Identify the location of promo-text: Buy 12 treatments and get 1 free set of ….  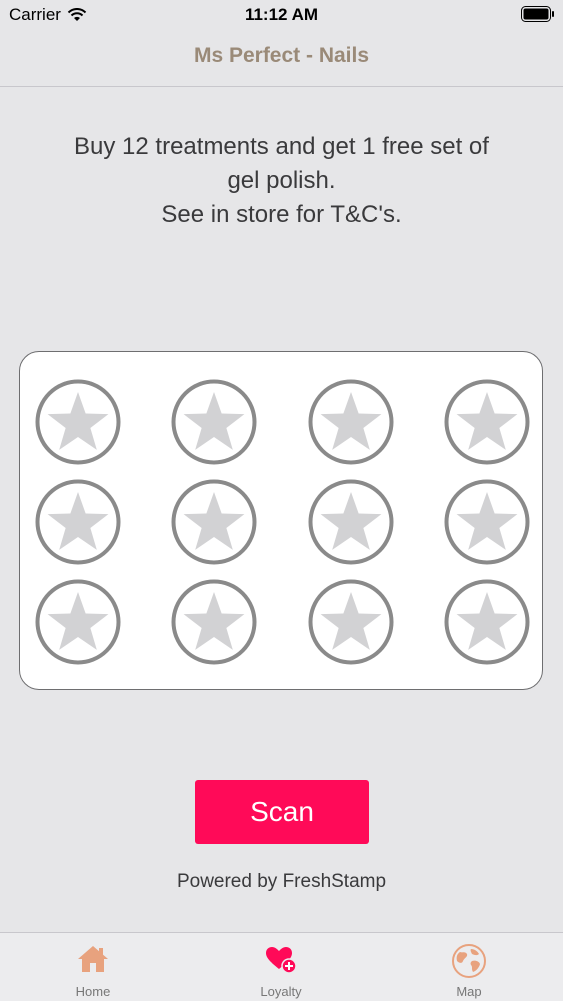
(281, 181).